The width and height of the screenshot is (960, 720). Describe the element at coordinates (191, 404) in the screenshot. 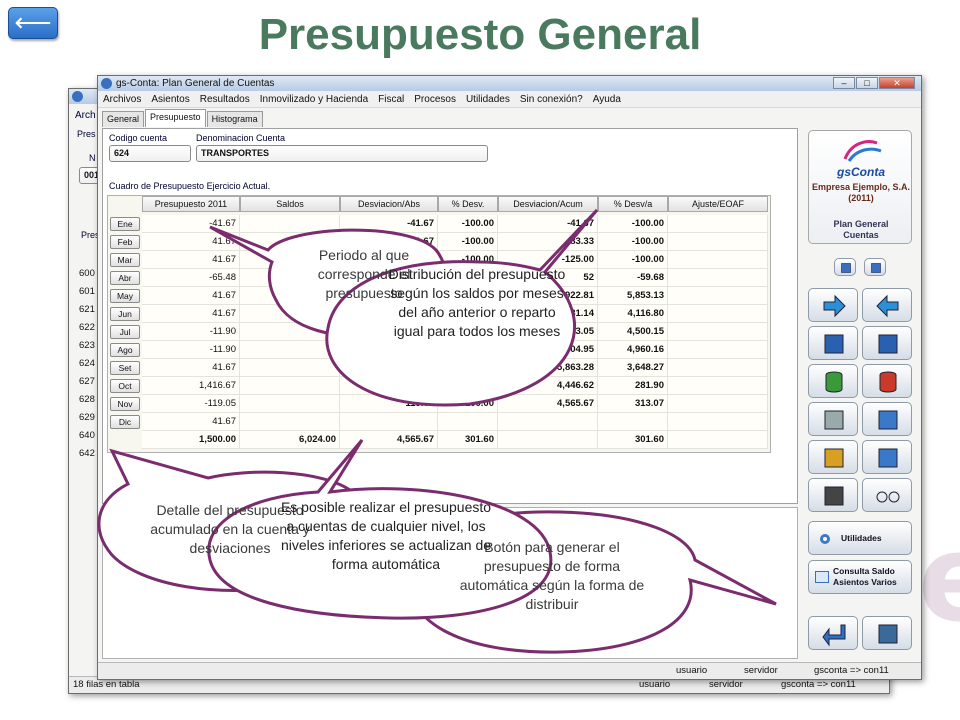

I see `table-cell: -119.05` at that location.